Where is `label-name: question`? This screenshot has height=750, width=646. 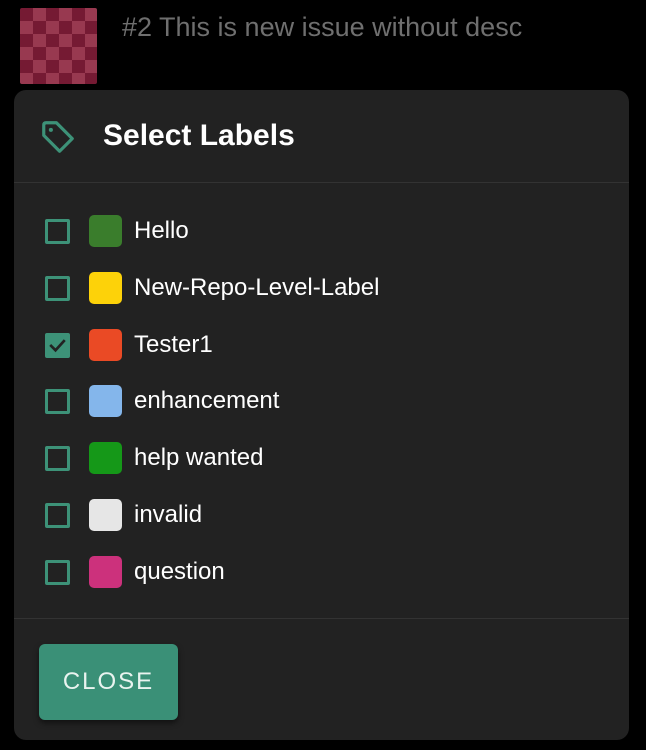
label-name: question is located at coordinates (179, 571).